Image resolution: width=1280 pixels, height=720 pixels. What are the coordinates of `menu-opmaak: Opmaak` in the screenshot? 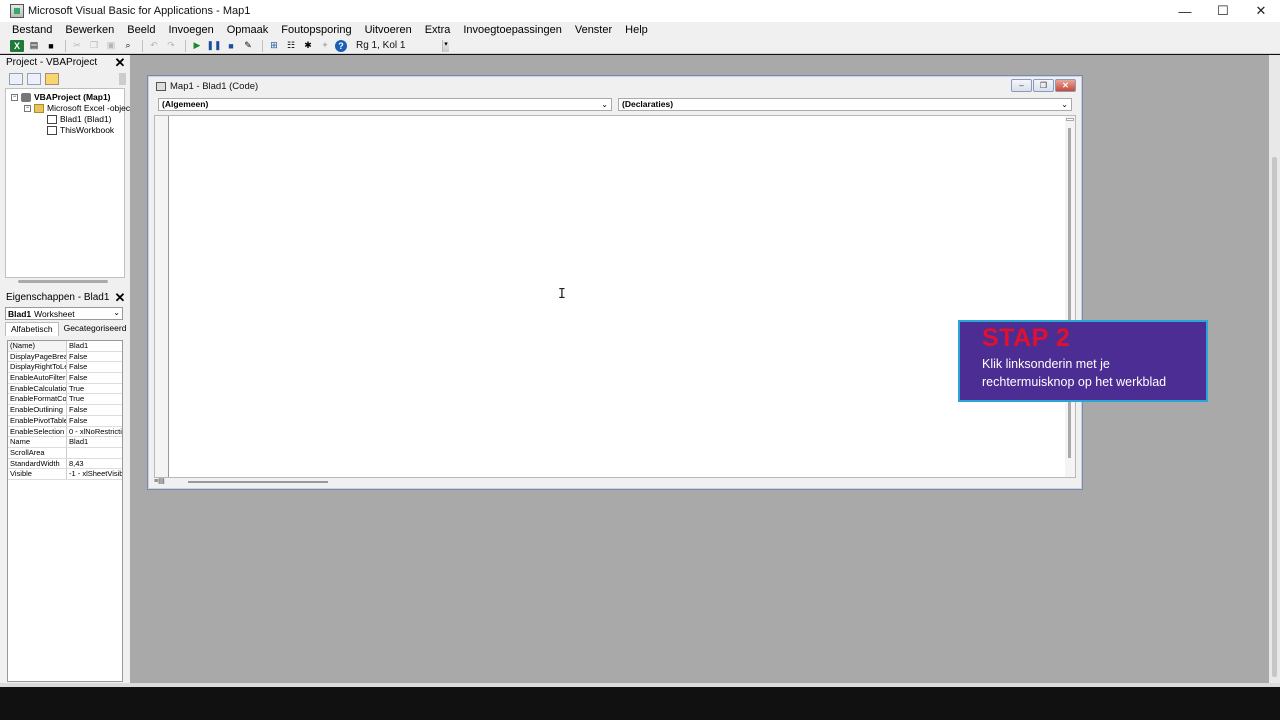 It's located at (248, 30).